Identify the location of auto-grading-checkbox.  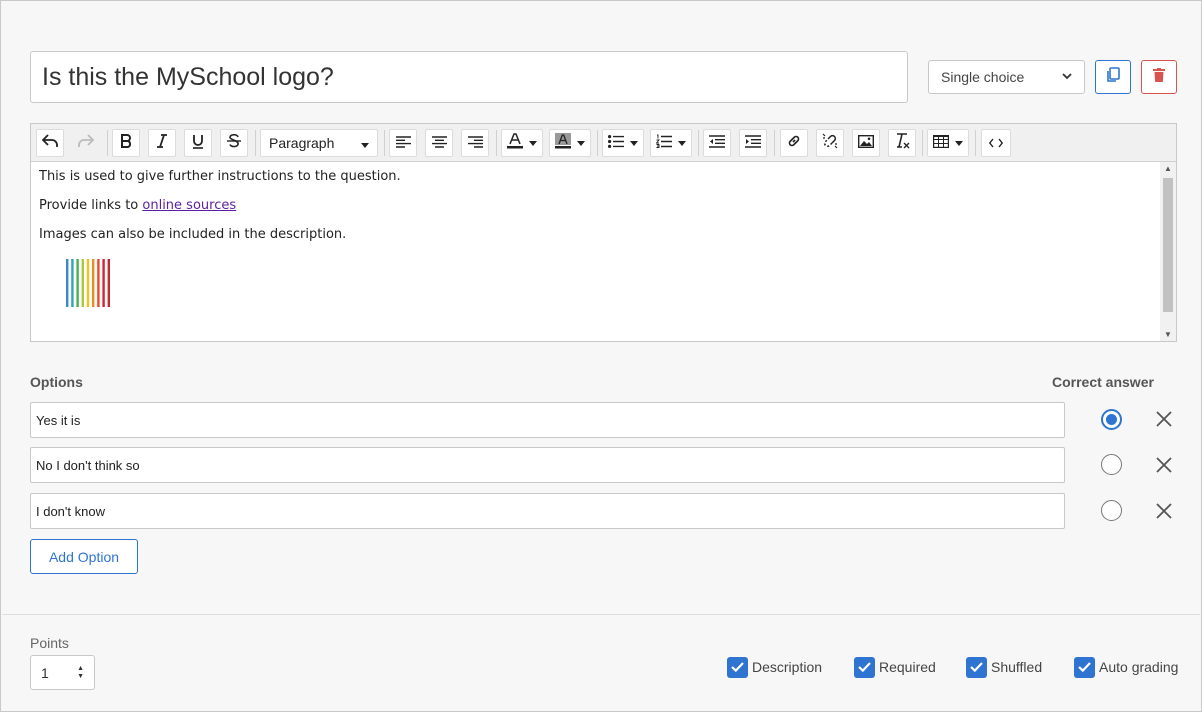
(1084, 667).